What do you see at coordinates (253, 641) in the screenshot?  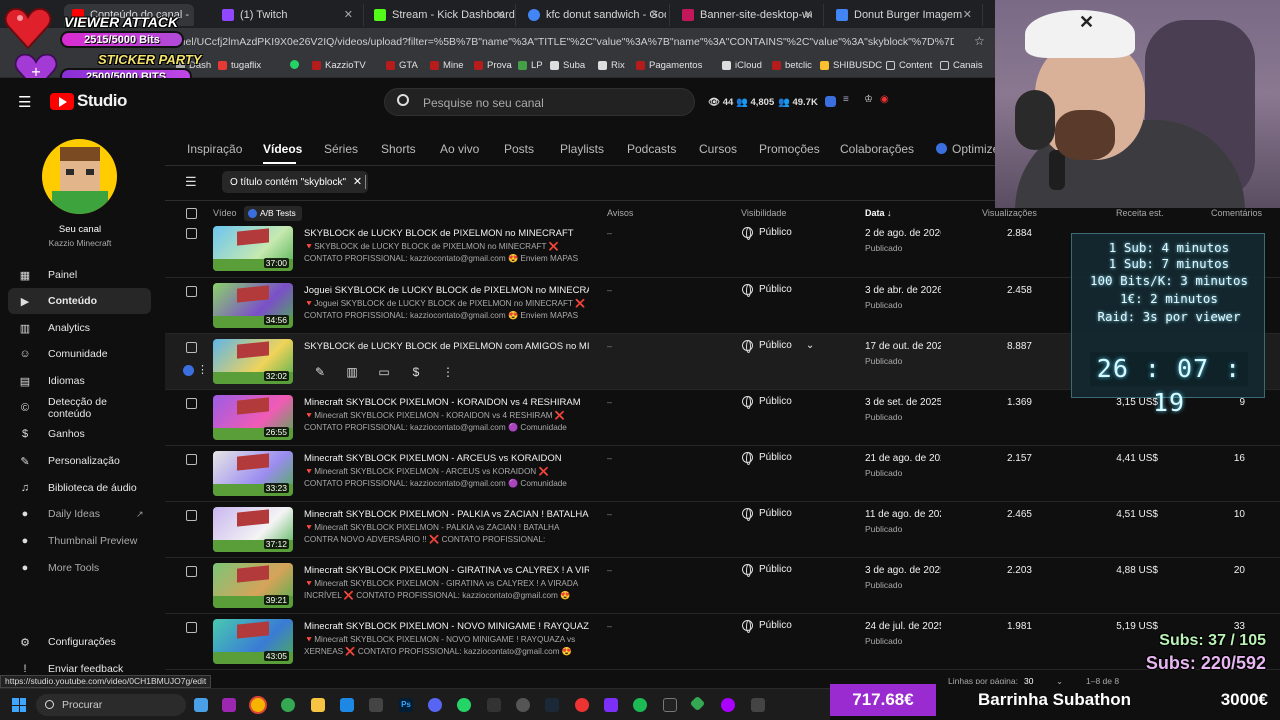 I see `video-thumbnail: 43:05` at bounding box center [253, 641].